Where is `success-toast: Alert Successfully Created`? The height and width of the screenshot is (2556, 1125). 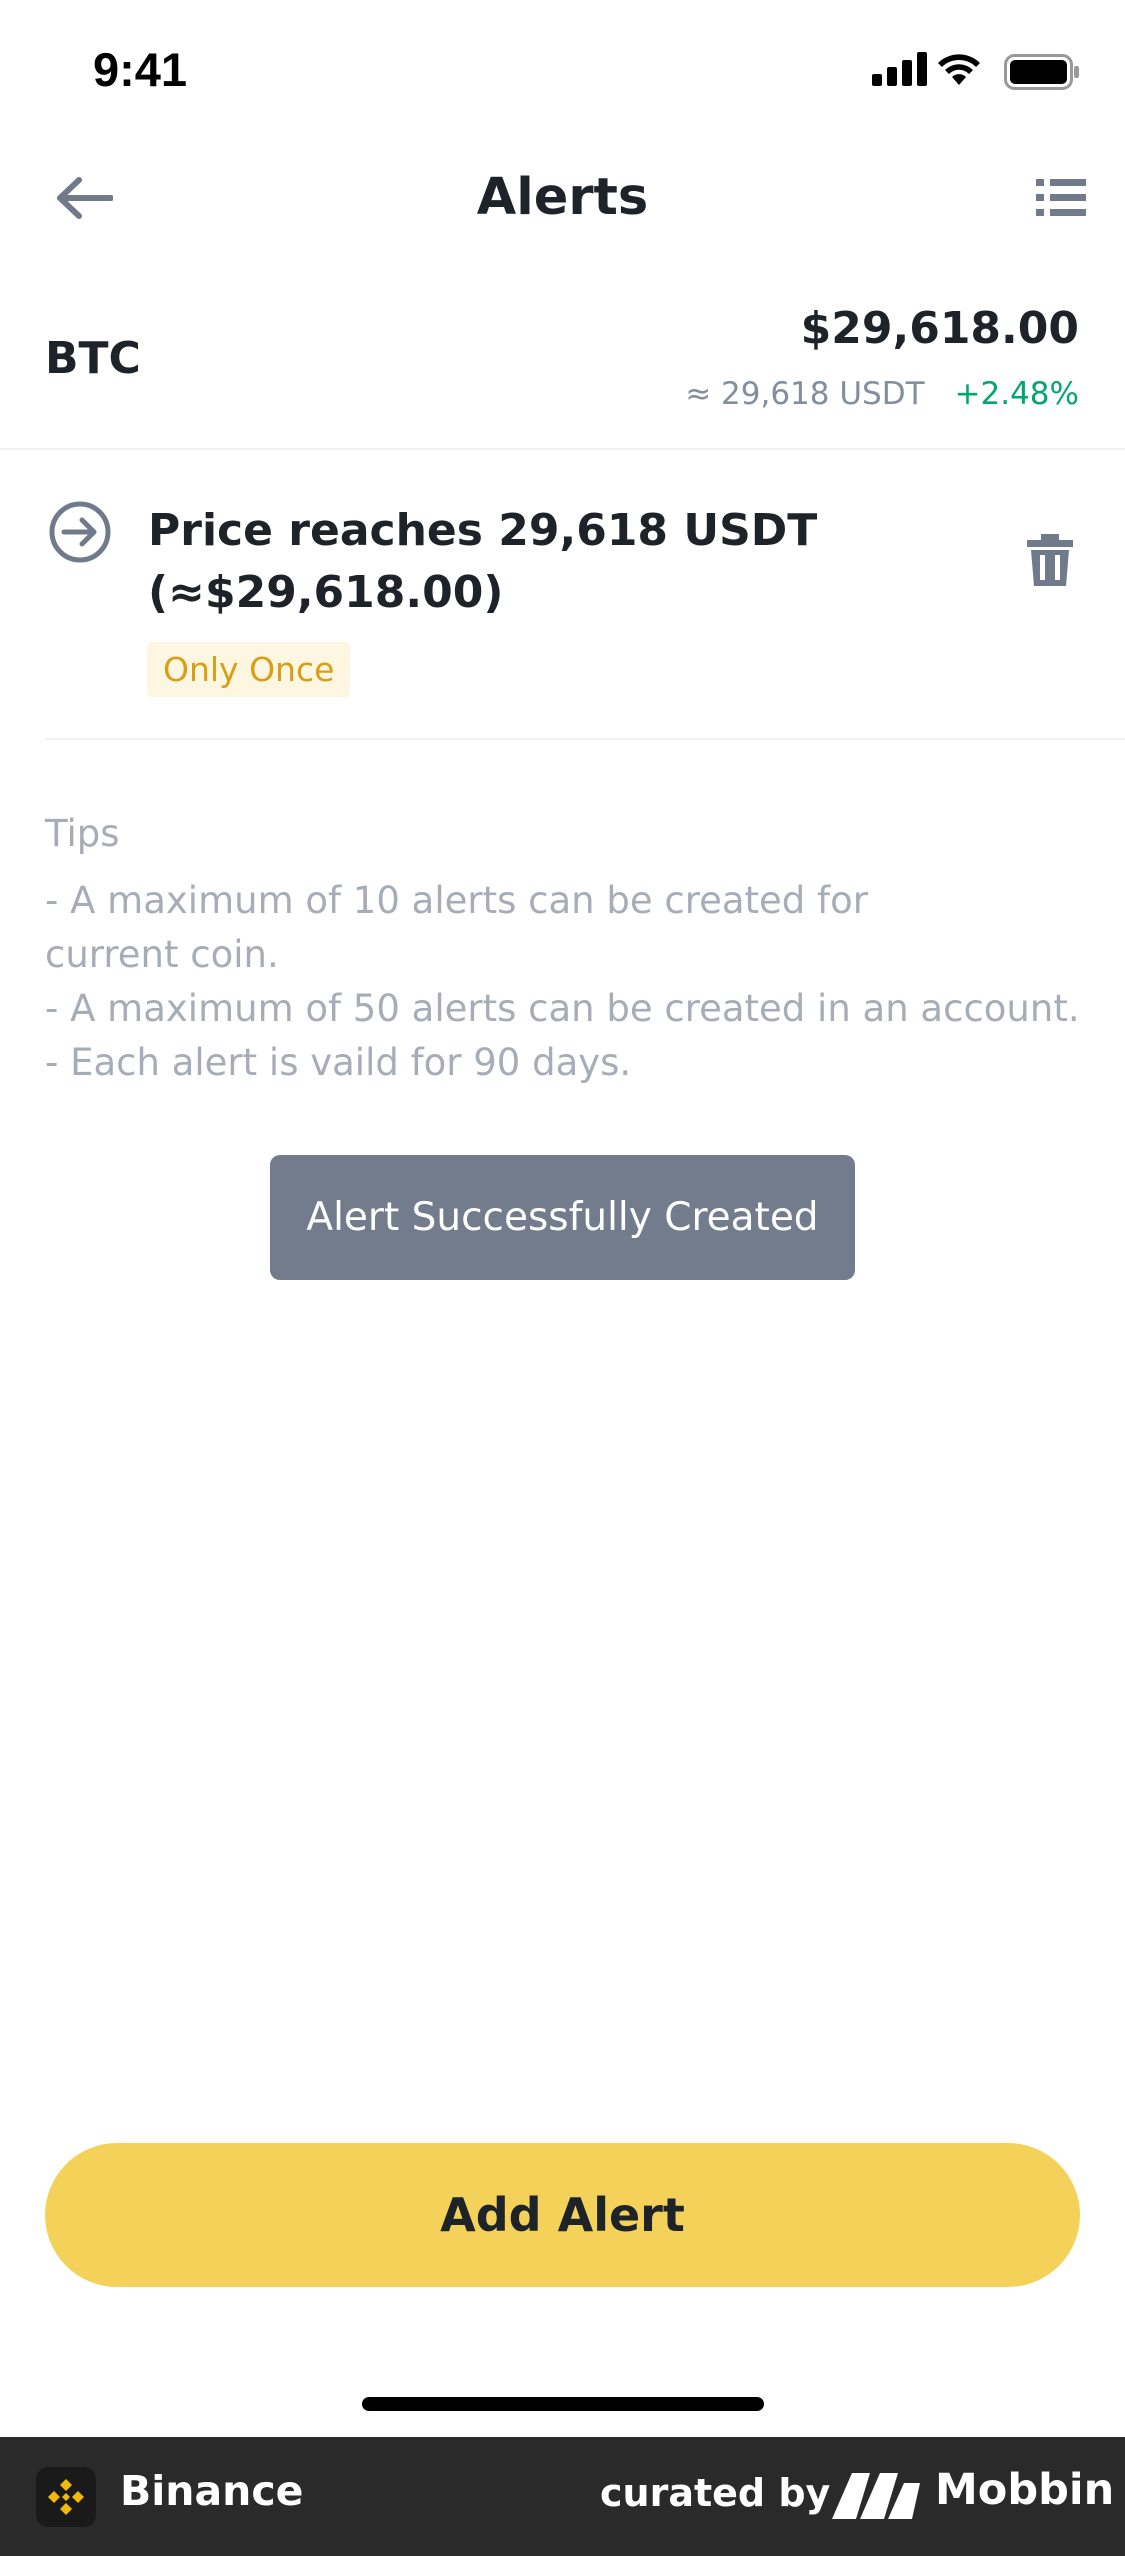 success-toast: Alert Successfully Created is located at coordinates (562, 1217).